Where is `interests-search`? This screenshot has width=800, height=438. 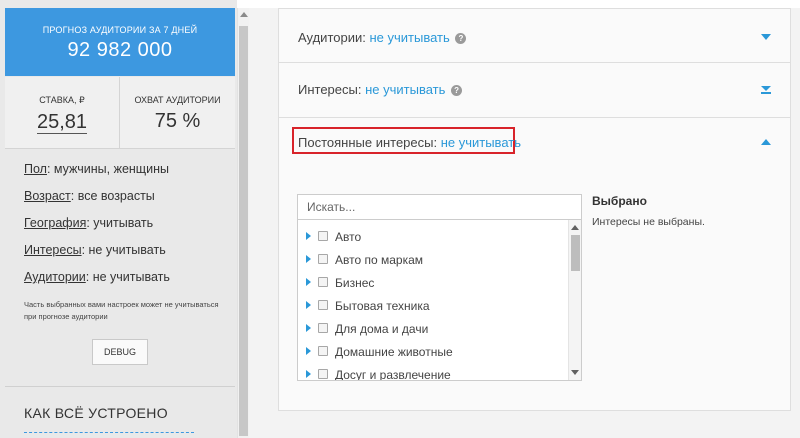 interests-search is located at coordinates (439, 207).